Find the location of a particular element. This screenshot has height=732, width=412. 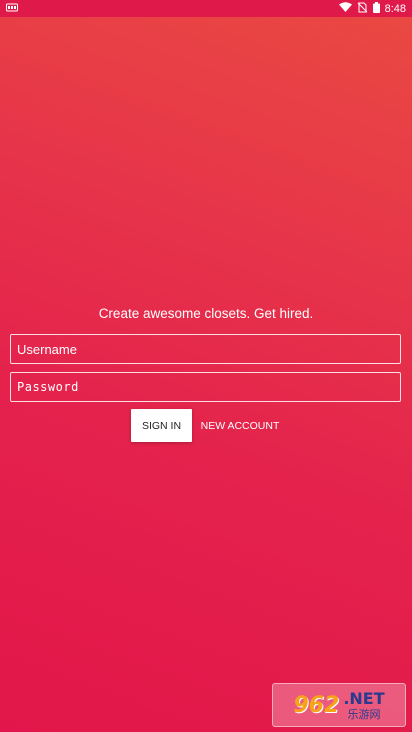

watermark-number: 962 is located at coordinates (316, 705).